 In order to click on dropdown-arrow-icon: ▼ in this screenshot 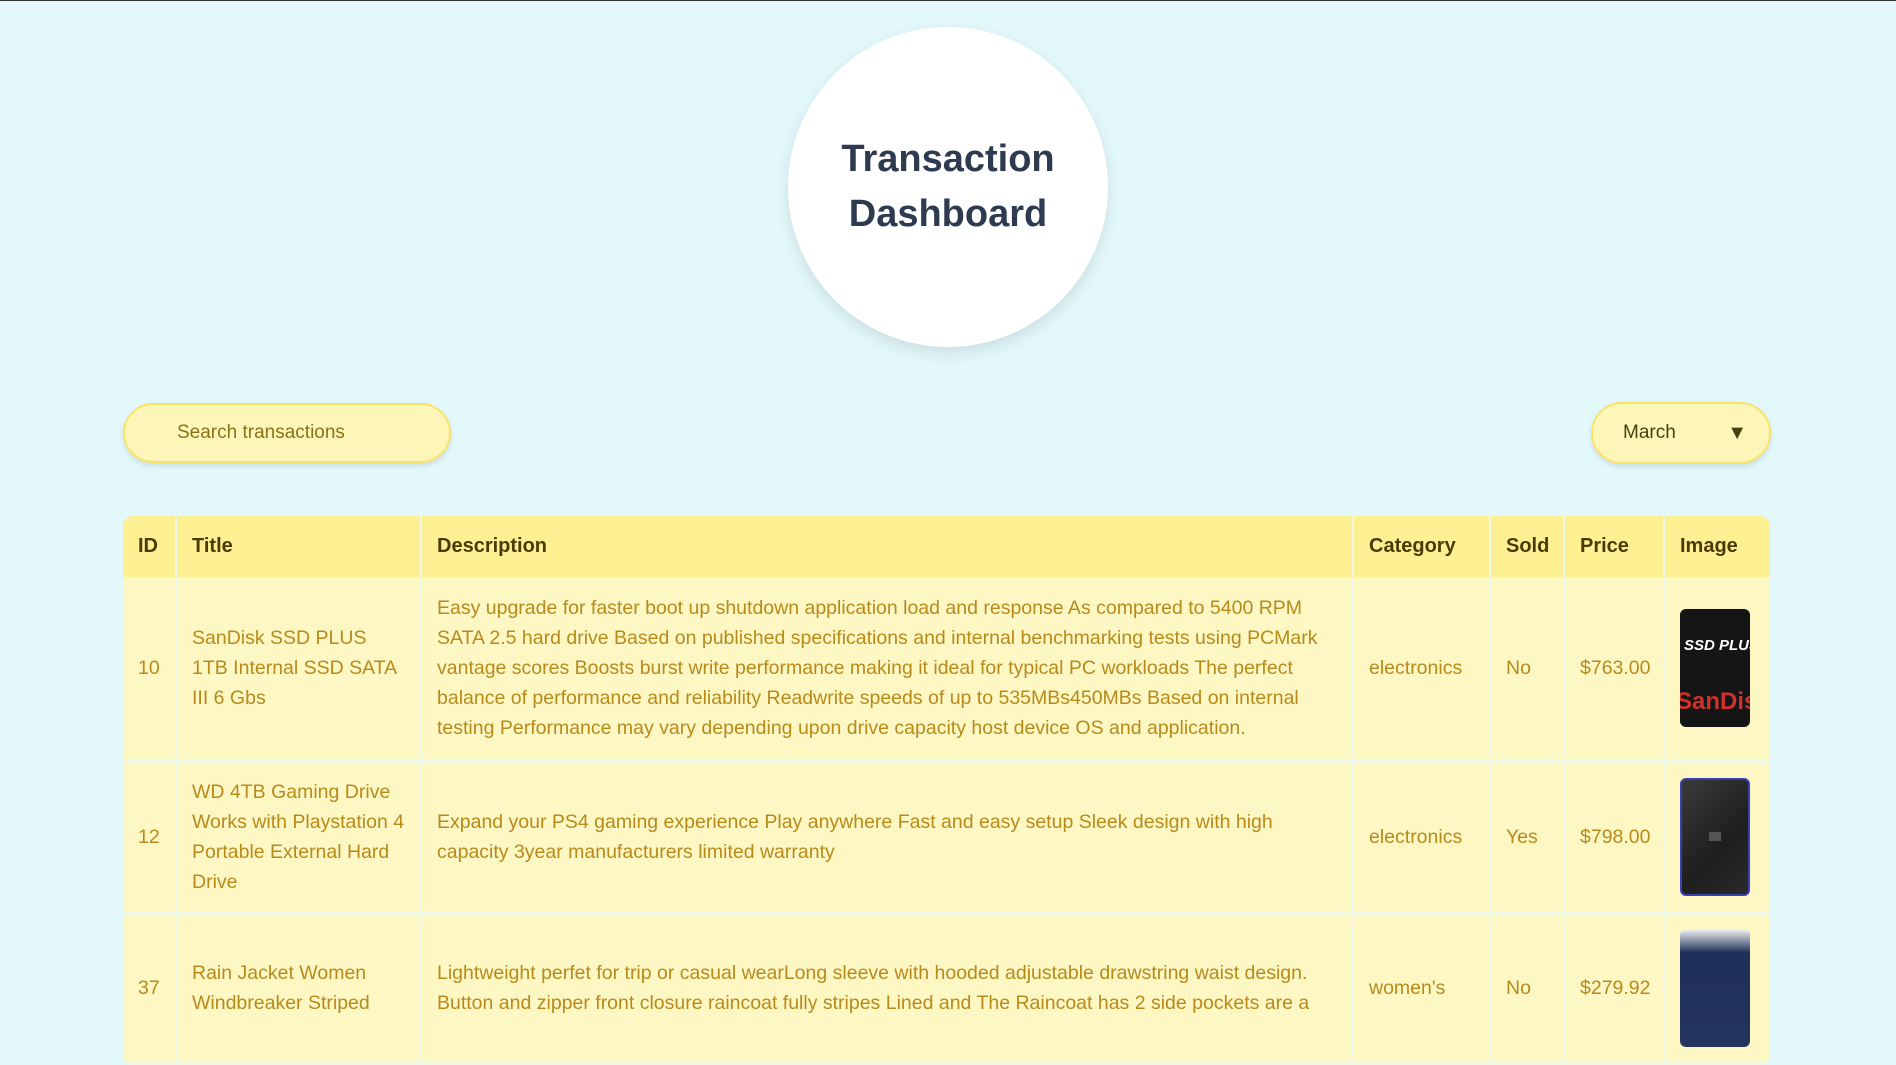, I will do `click(1737, 433)`.